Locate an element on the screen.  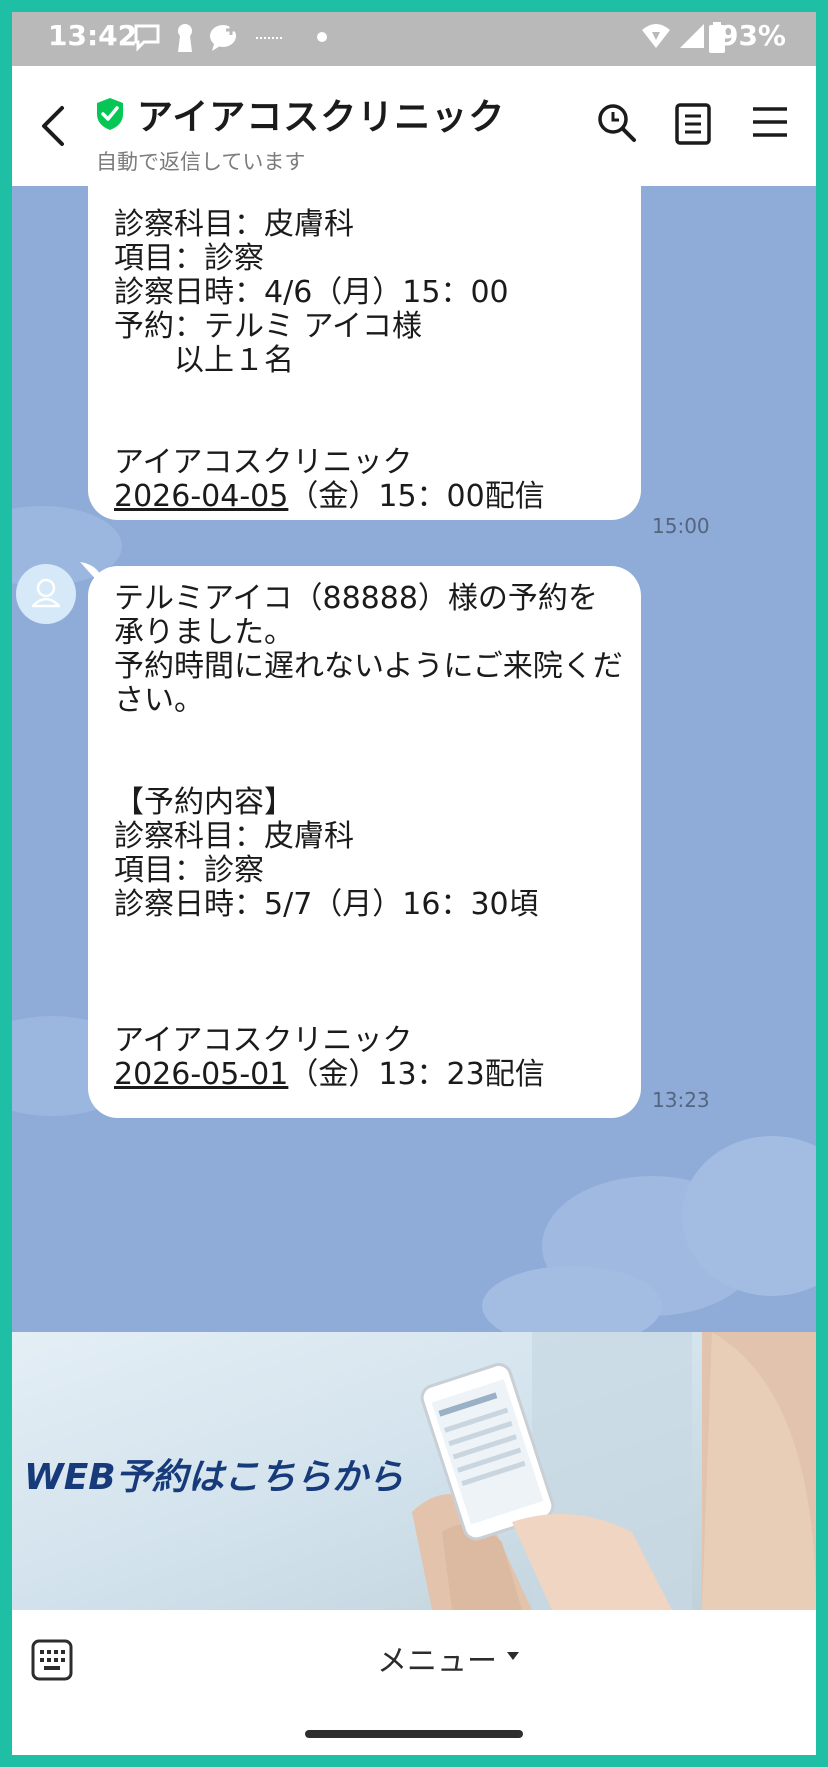
signal-icon is located at coordinates (692, 36).